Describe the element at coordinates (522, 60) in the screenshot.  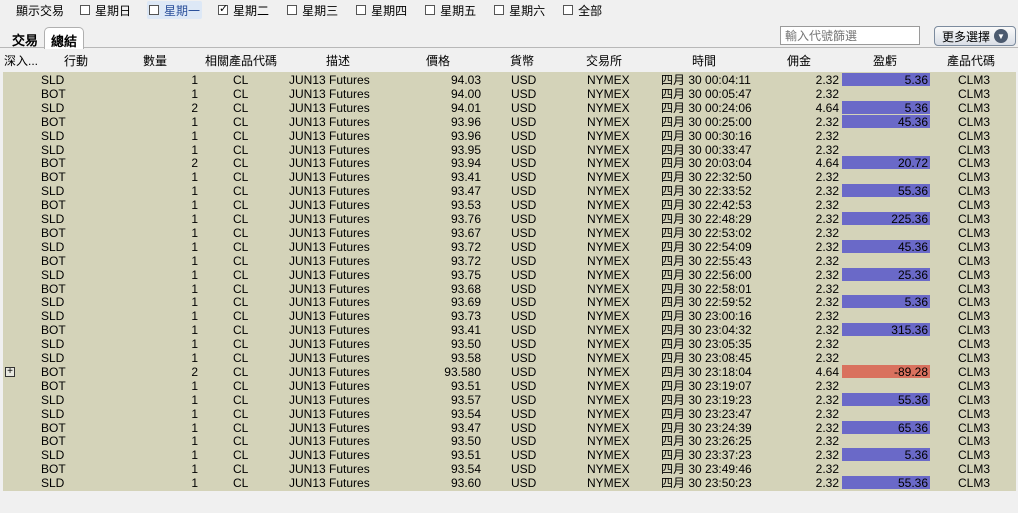
I see `col-currency: 貨幣` at that location.